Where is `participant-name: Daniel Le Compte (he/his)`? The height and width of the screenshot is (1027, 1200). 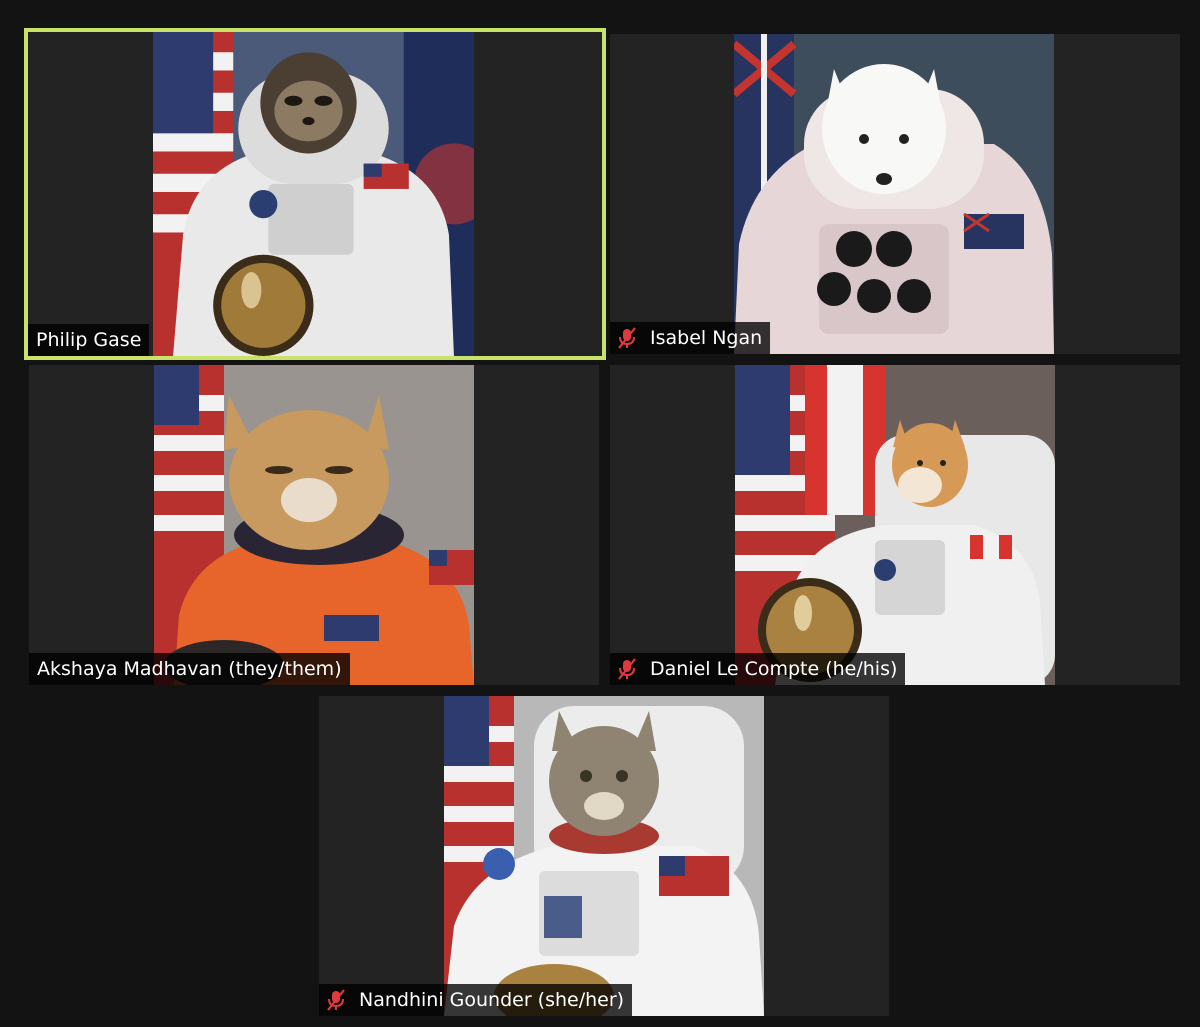 participant-name: Daniel Le Compte (he/his) is located at coordinates (774, 669).